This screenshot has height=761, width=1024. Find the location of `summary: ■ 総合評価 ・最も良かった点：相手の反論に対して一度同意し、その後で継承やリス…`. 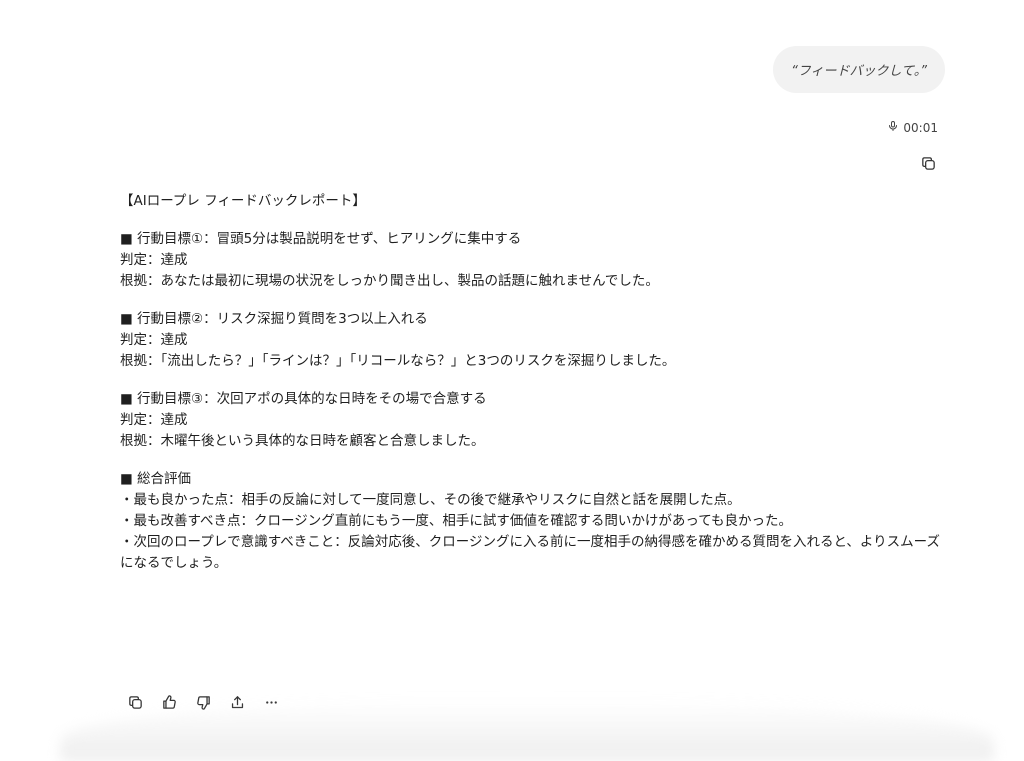

summary: ■ 総合評価 ・最も良かった点：相手の反論に対して一度同意し、その後で継承やリス… is located at coordinates (535, 521).